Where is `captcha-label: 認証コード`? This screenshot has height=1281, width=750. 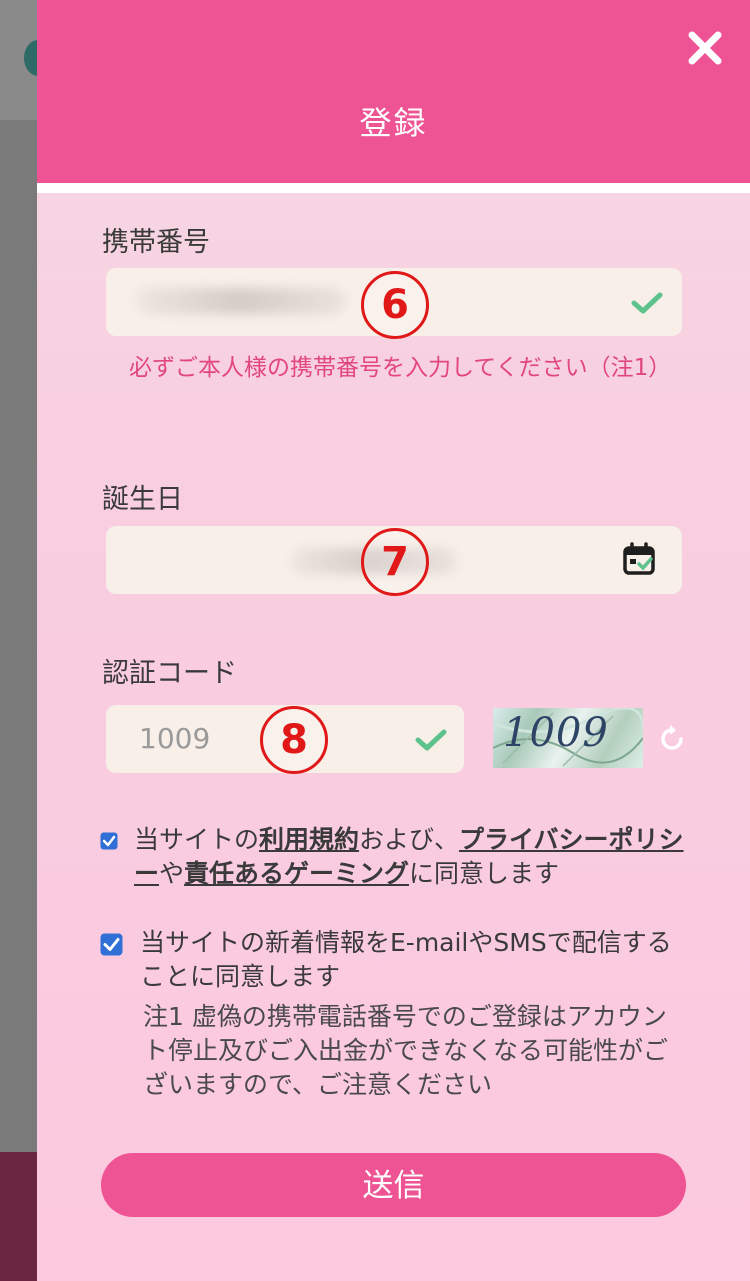
captcha-label: 認証コード is located at coordinates (169, 673).